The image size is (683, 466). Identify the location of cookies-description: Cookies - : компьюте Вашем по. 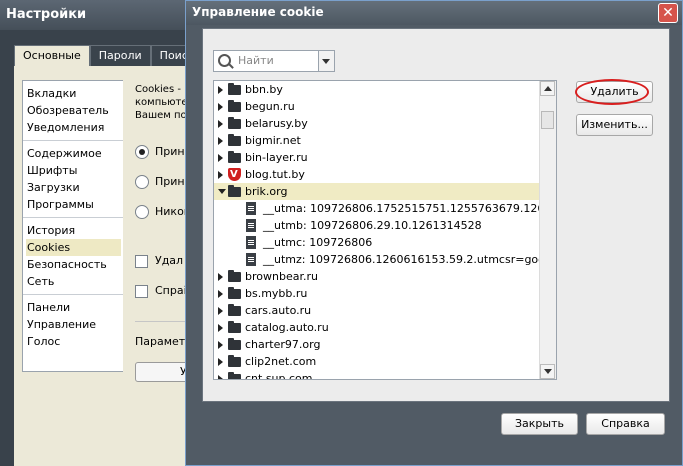
(161, 102).